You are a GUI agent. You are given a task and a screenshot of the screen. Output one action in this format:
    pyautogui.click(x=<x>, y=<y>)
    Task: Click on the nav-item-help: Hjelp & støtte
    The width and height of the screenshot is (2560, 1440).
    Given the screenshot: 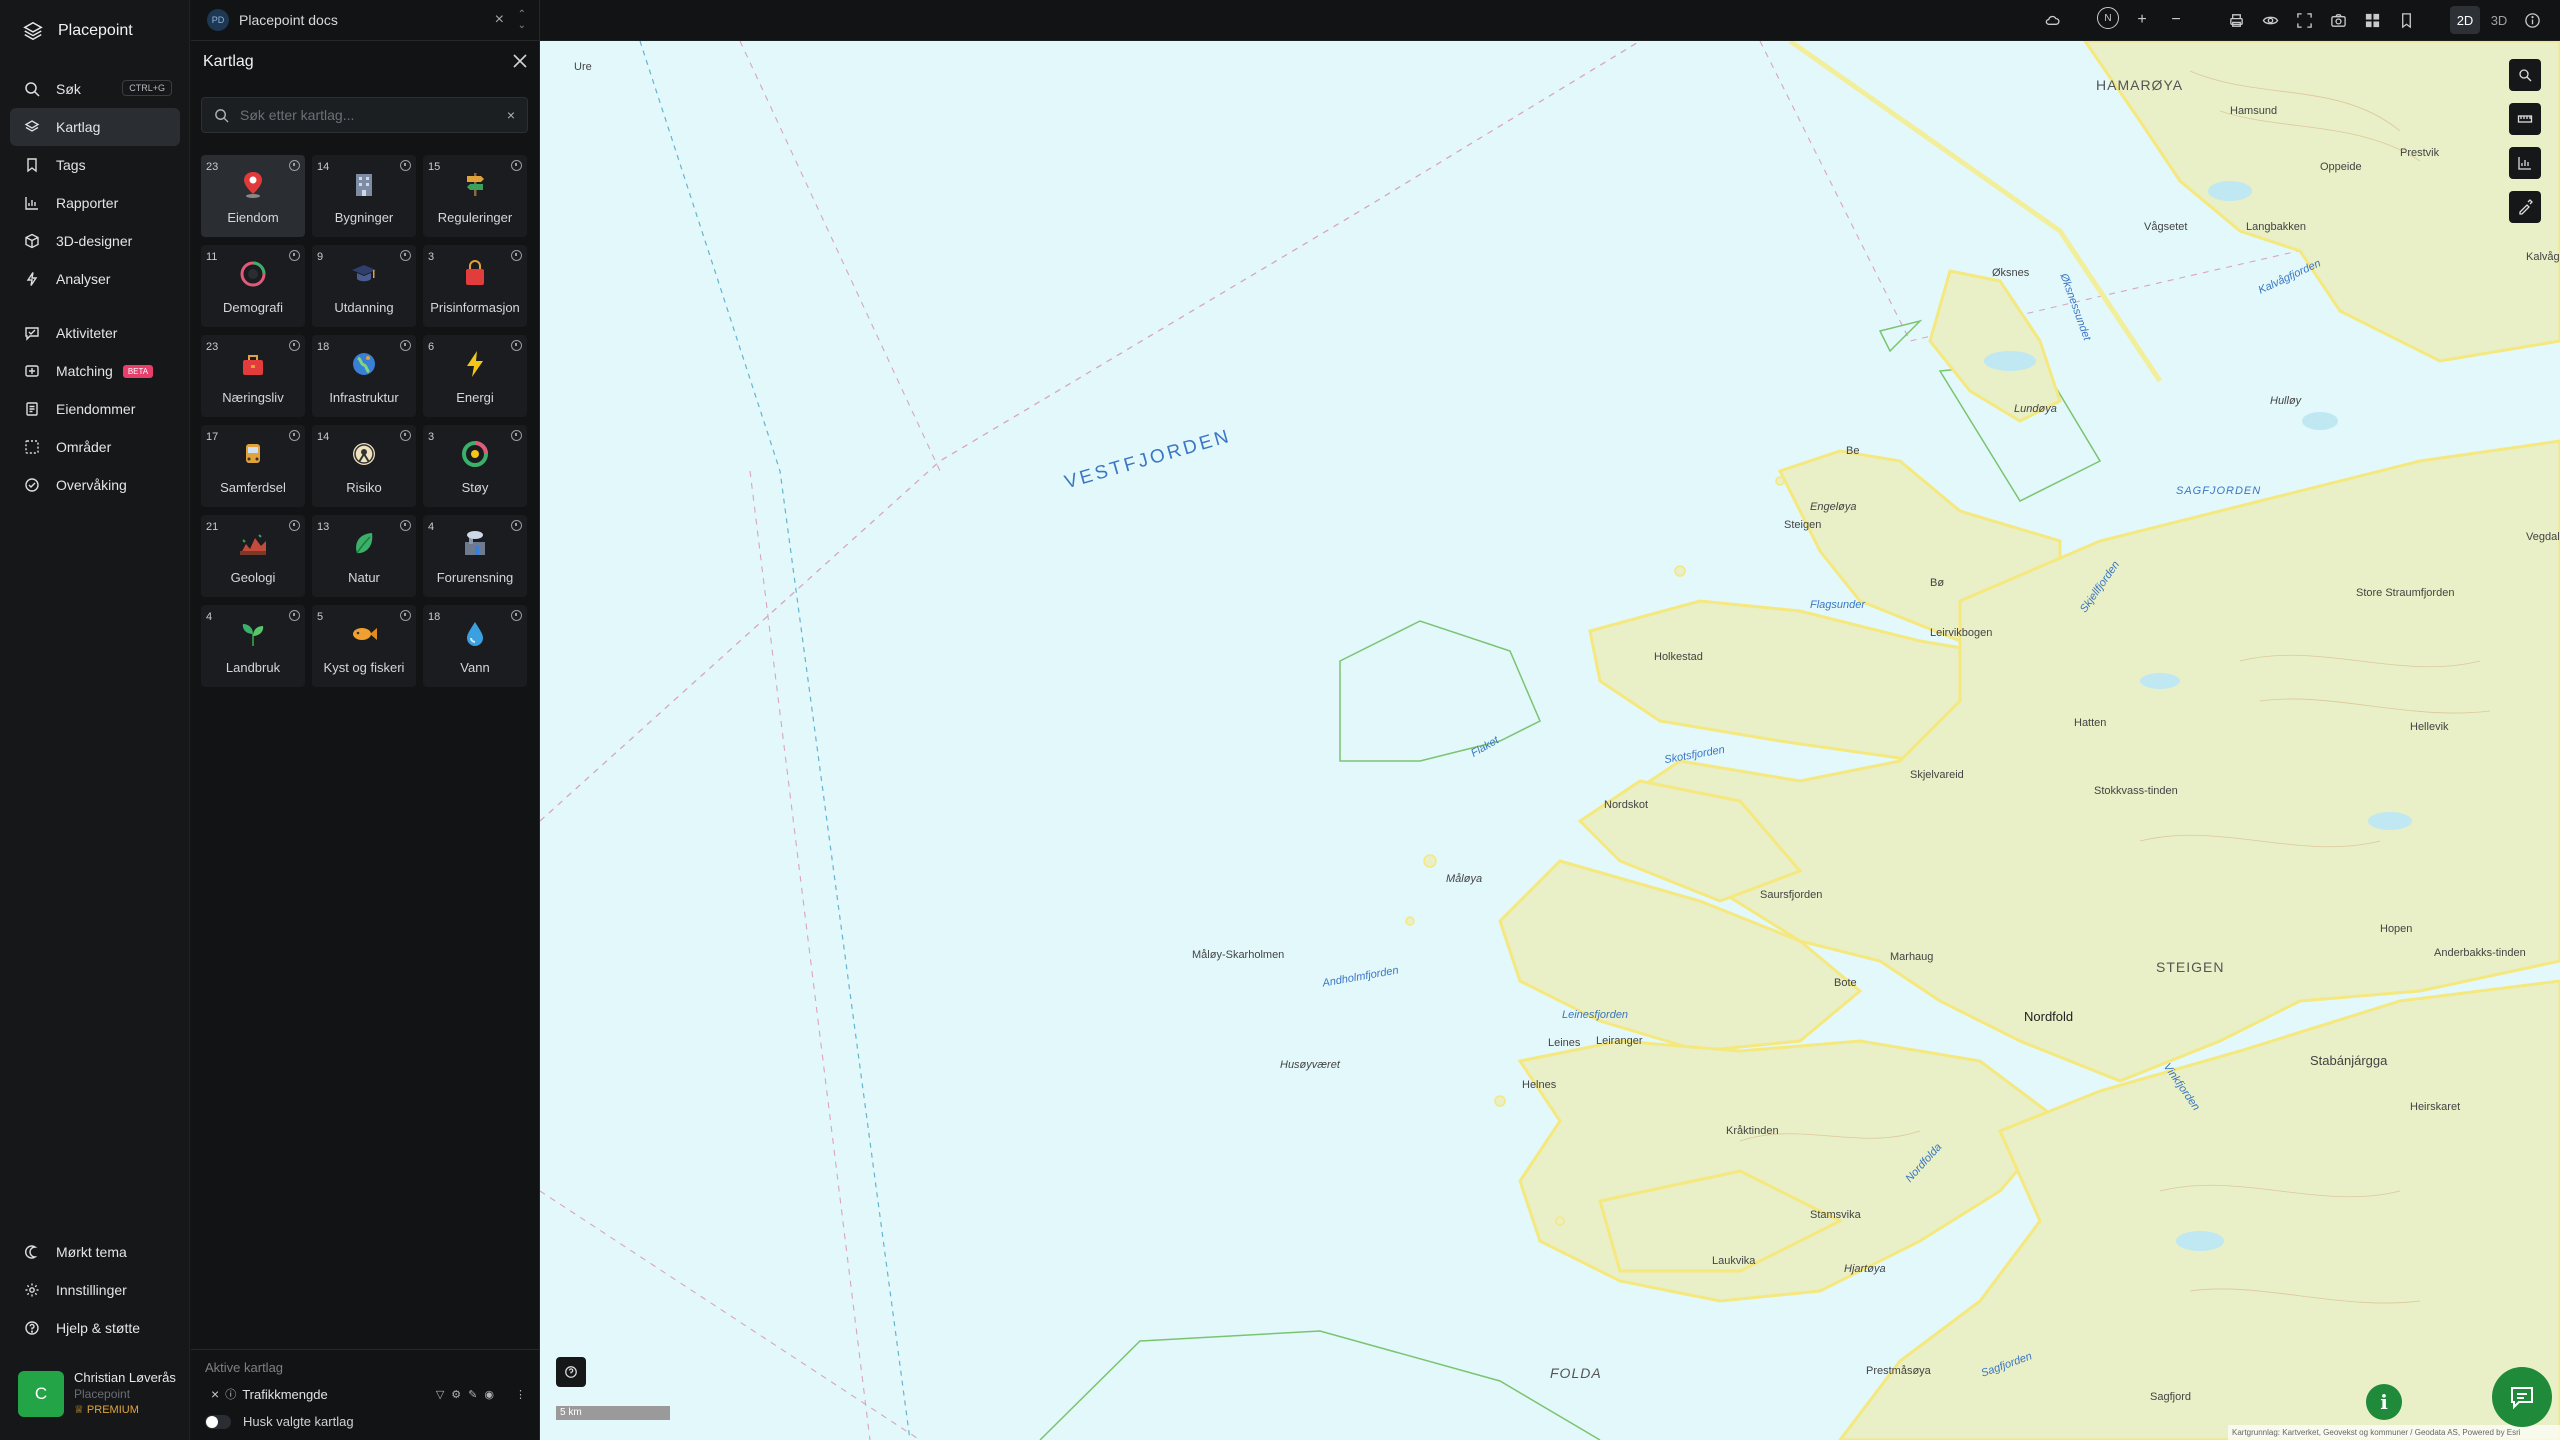 What is the action you would take?
    pyautogui.click(x=95, y=1328)
    